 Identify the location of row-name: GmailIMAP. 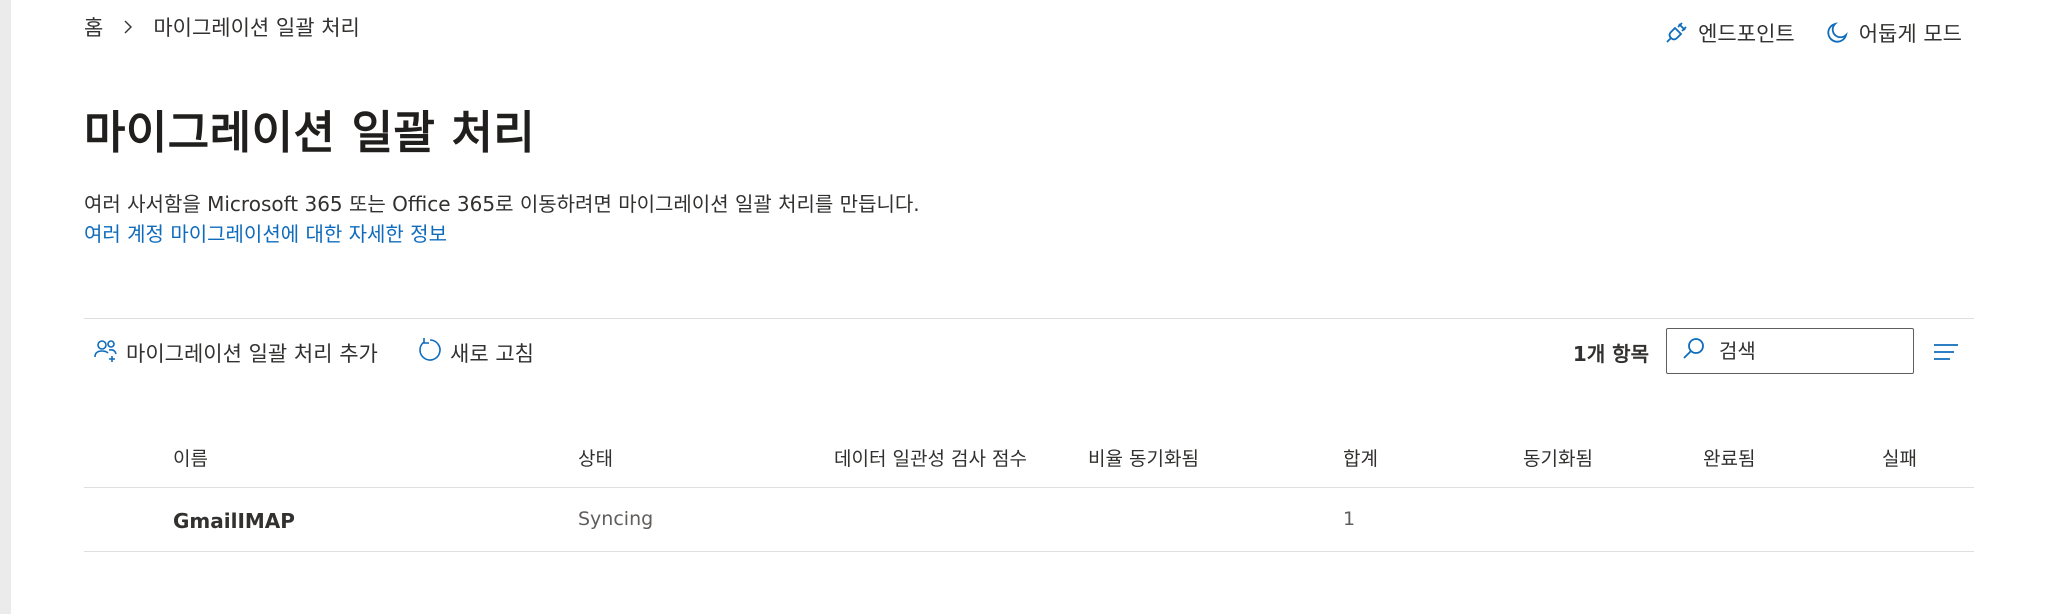
(234, 521).